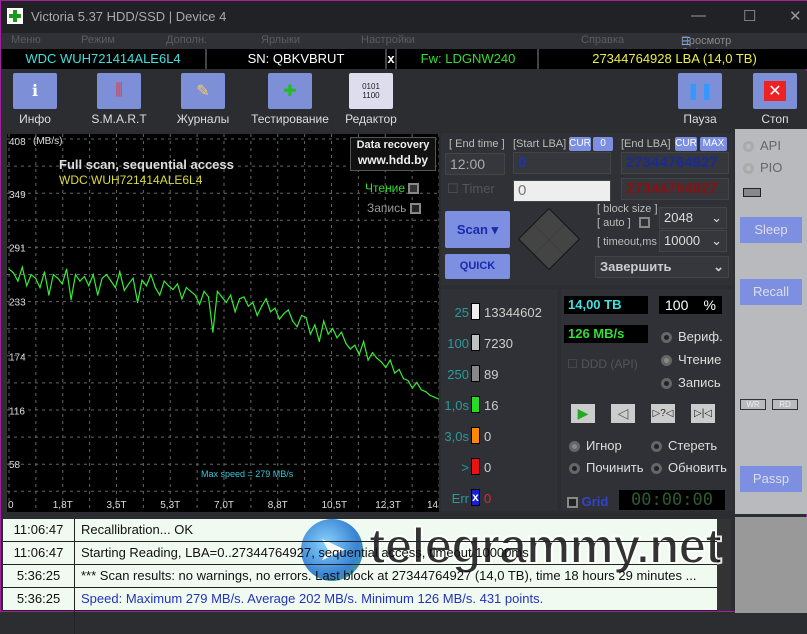 The image size is (807, 634). I want to click on stat-swatch, so click(475, 466).